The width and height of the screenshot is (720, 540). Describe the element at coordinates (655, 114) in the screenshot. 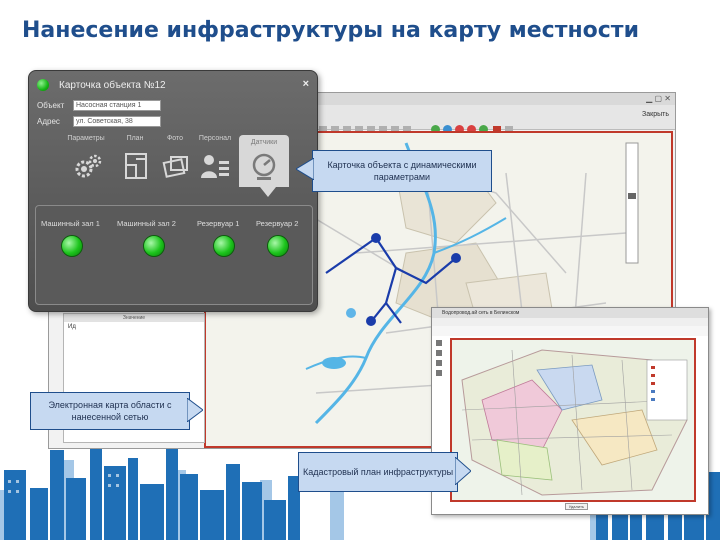

I see `close-map-link: Закрыть` at that location.